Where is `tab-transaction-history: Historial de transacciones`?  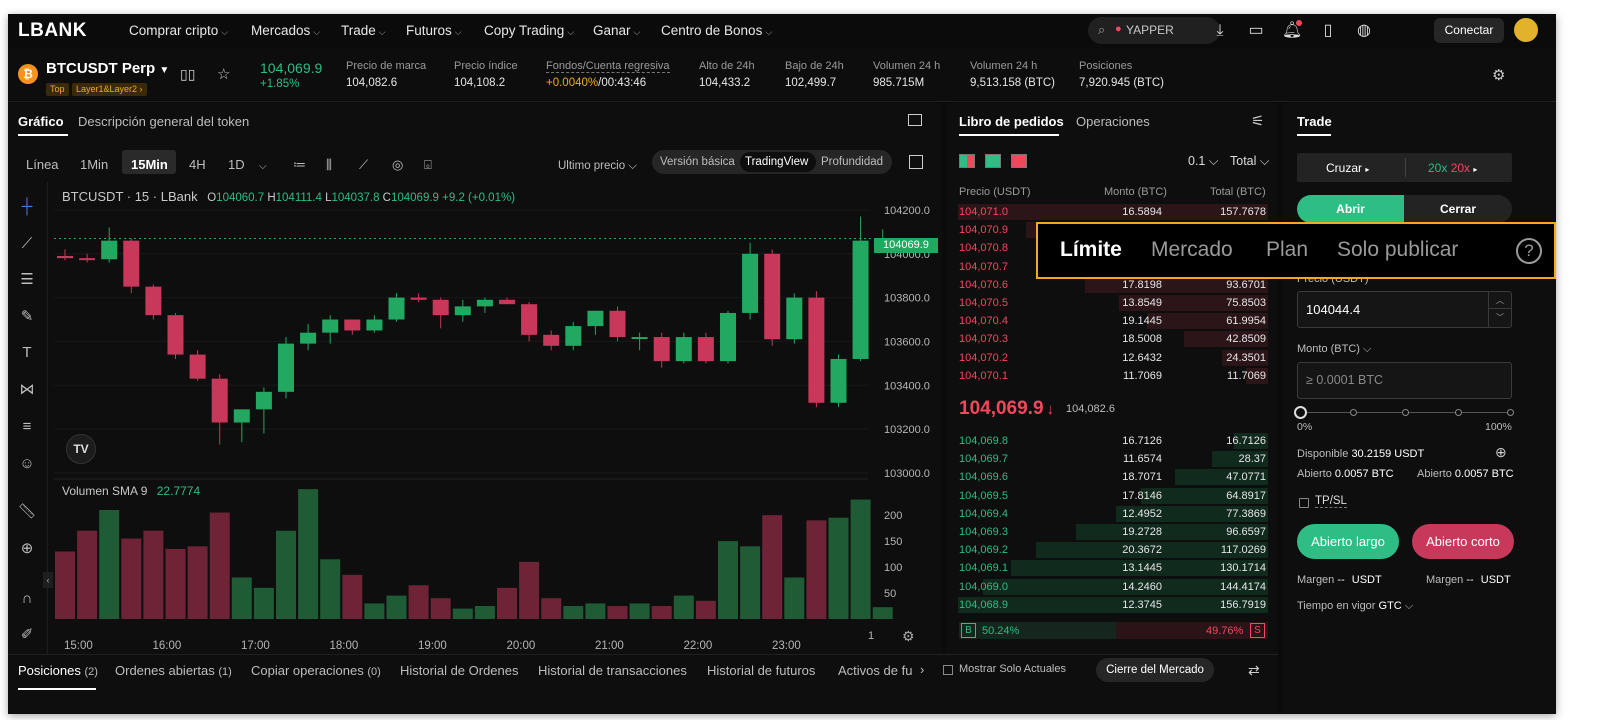 tab-transaction-history: Historial de transacciones is located at coordinates (612, 670).